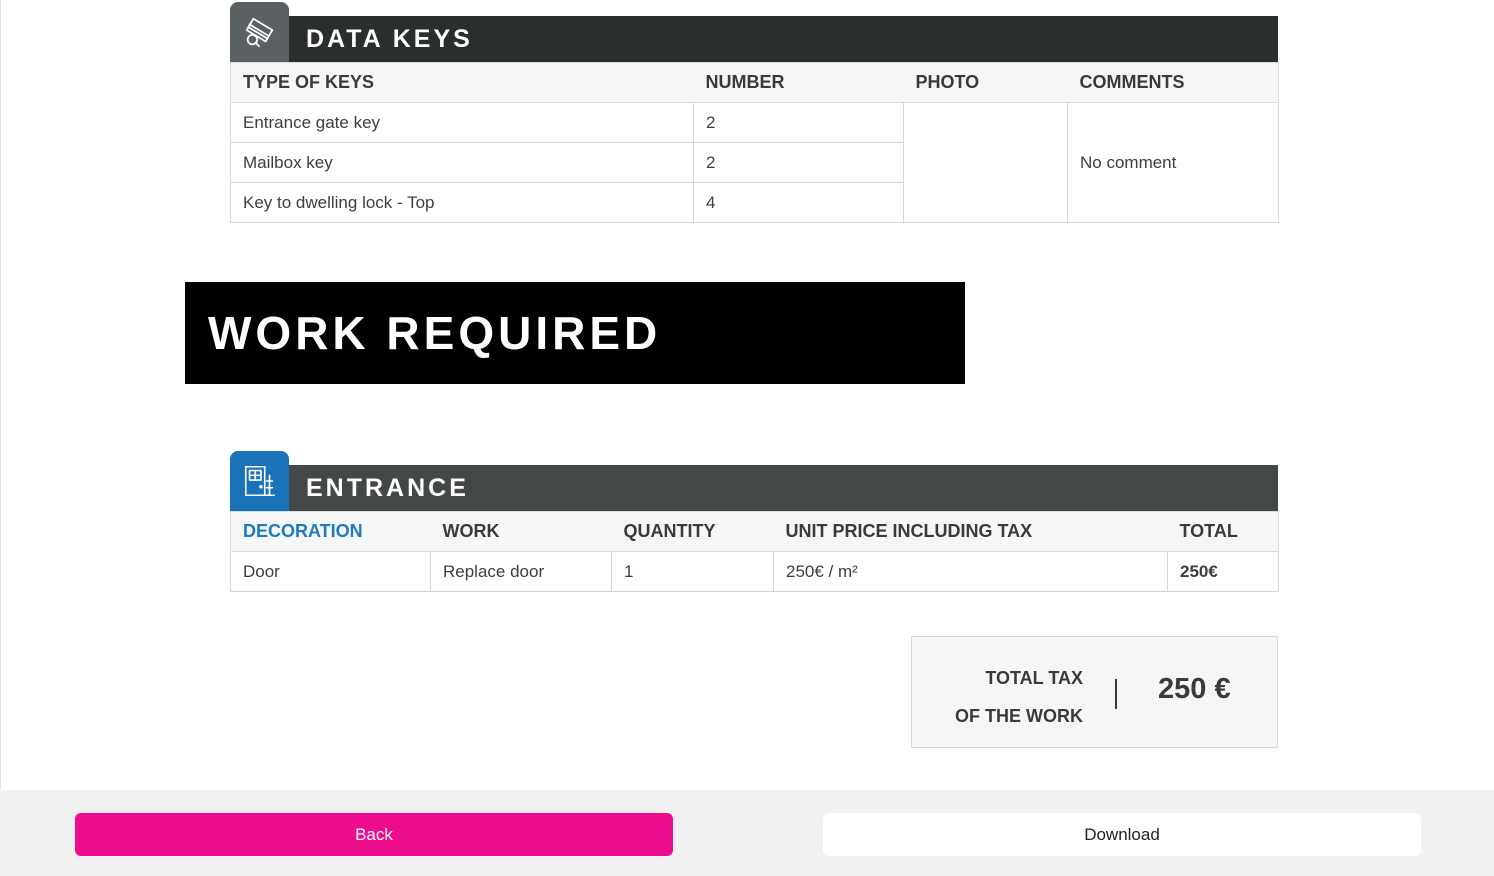 Image resolution: width=1494 pixels, height=876 pixels. What do you see at coordinates (1094, 692) in the screenshot?
I see `total-summary-box: TOTAL TAX OF THE WORK 250 €` at bounding box center [1094, 692].